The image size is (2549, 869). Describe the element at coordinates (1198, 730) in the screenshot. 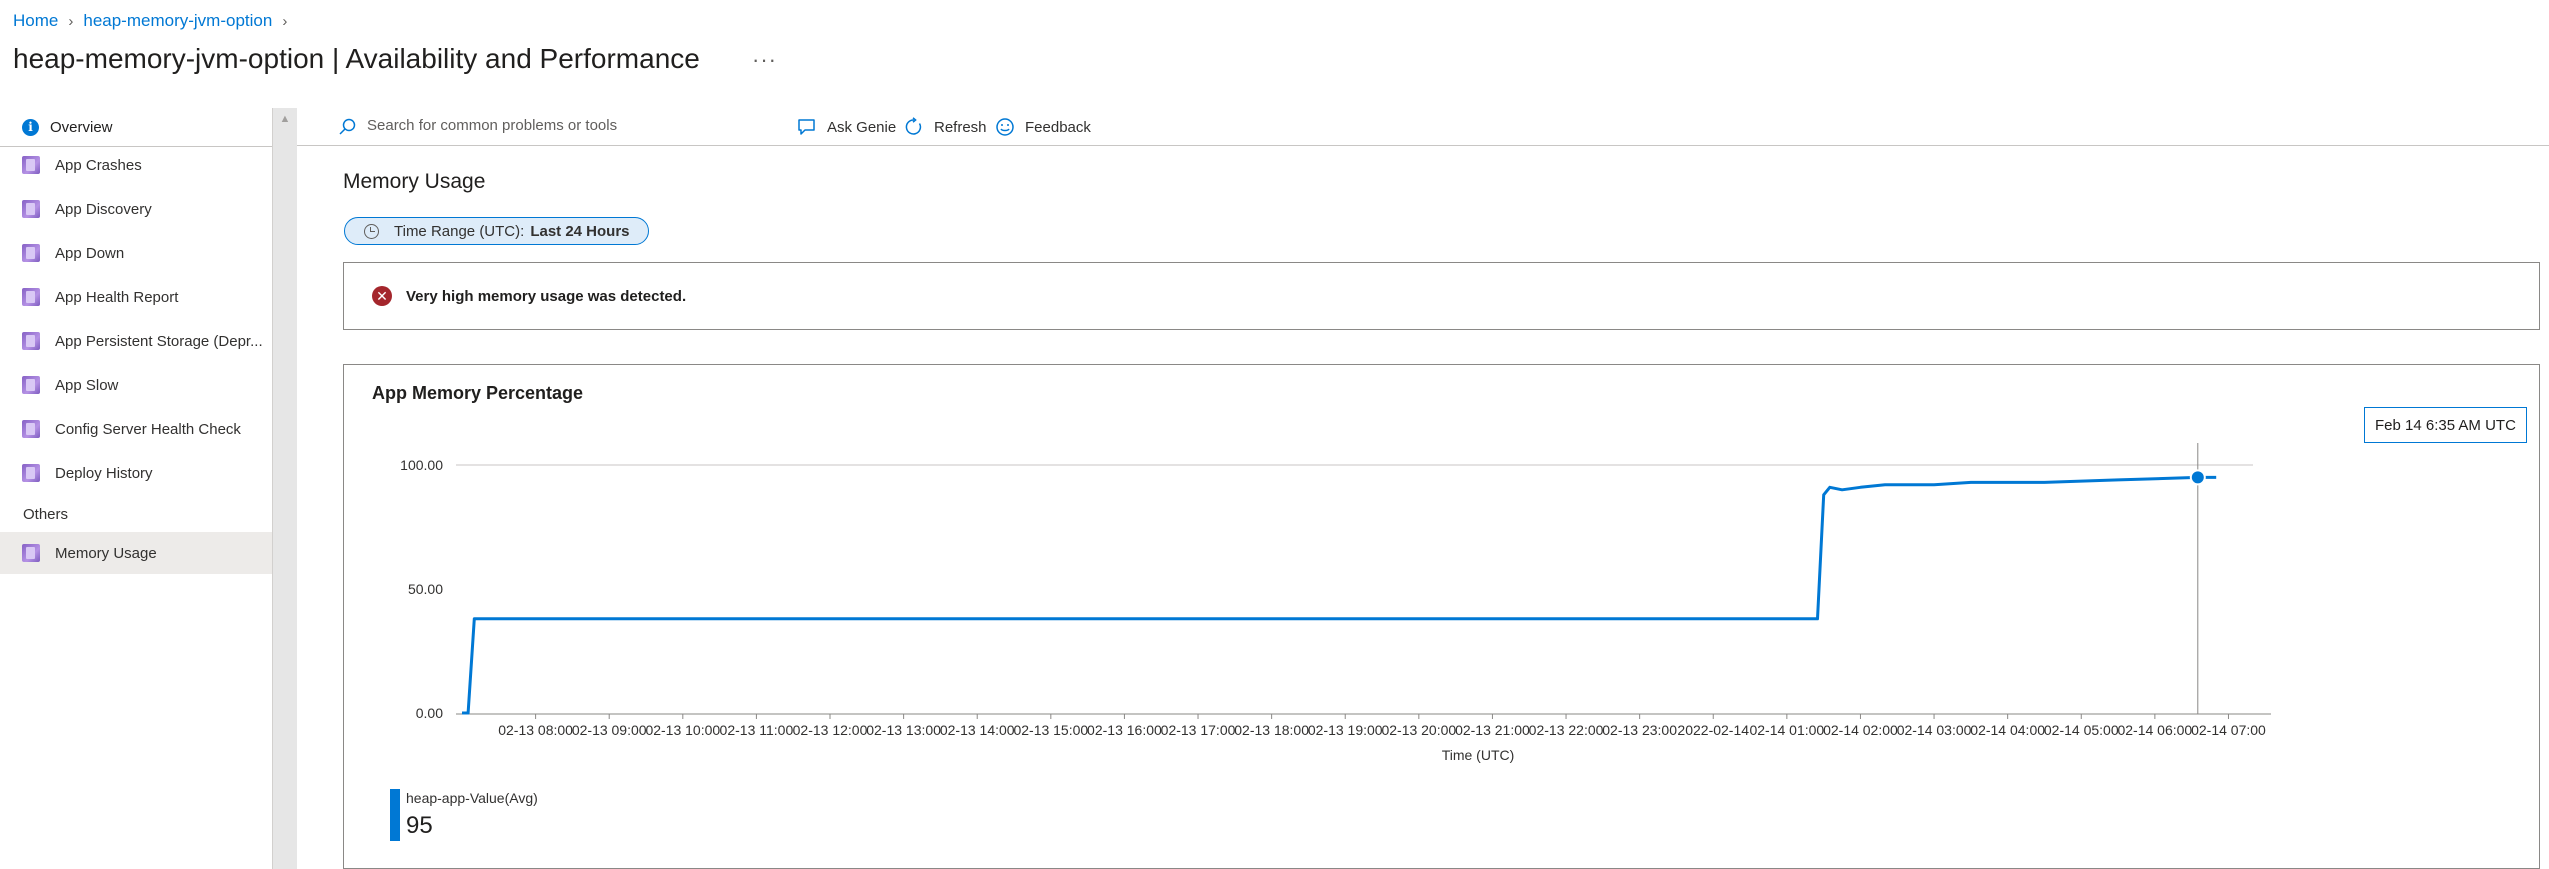

I see `x-tick-label: 02-13 17:00` at that location.